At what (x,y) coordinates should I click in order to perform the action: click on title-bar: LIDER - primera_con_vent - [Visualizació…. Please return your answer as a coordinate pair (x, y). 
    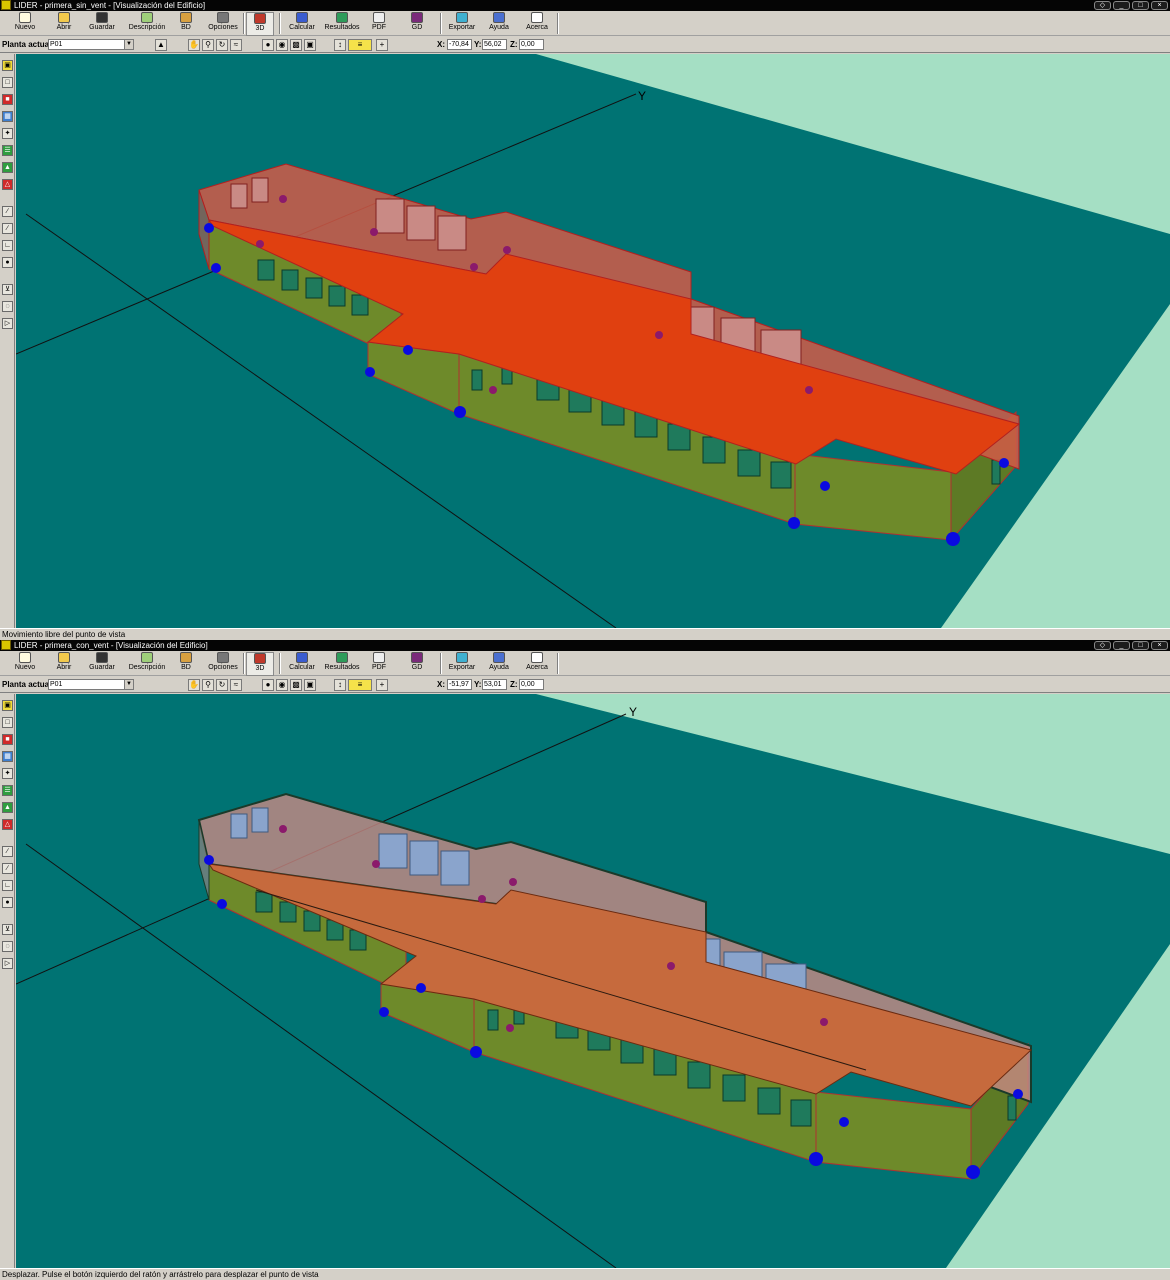
    Looking at the image, I should click on (585, 645).